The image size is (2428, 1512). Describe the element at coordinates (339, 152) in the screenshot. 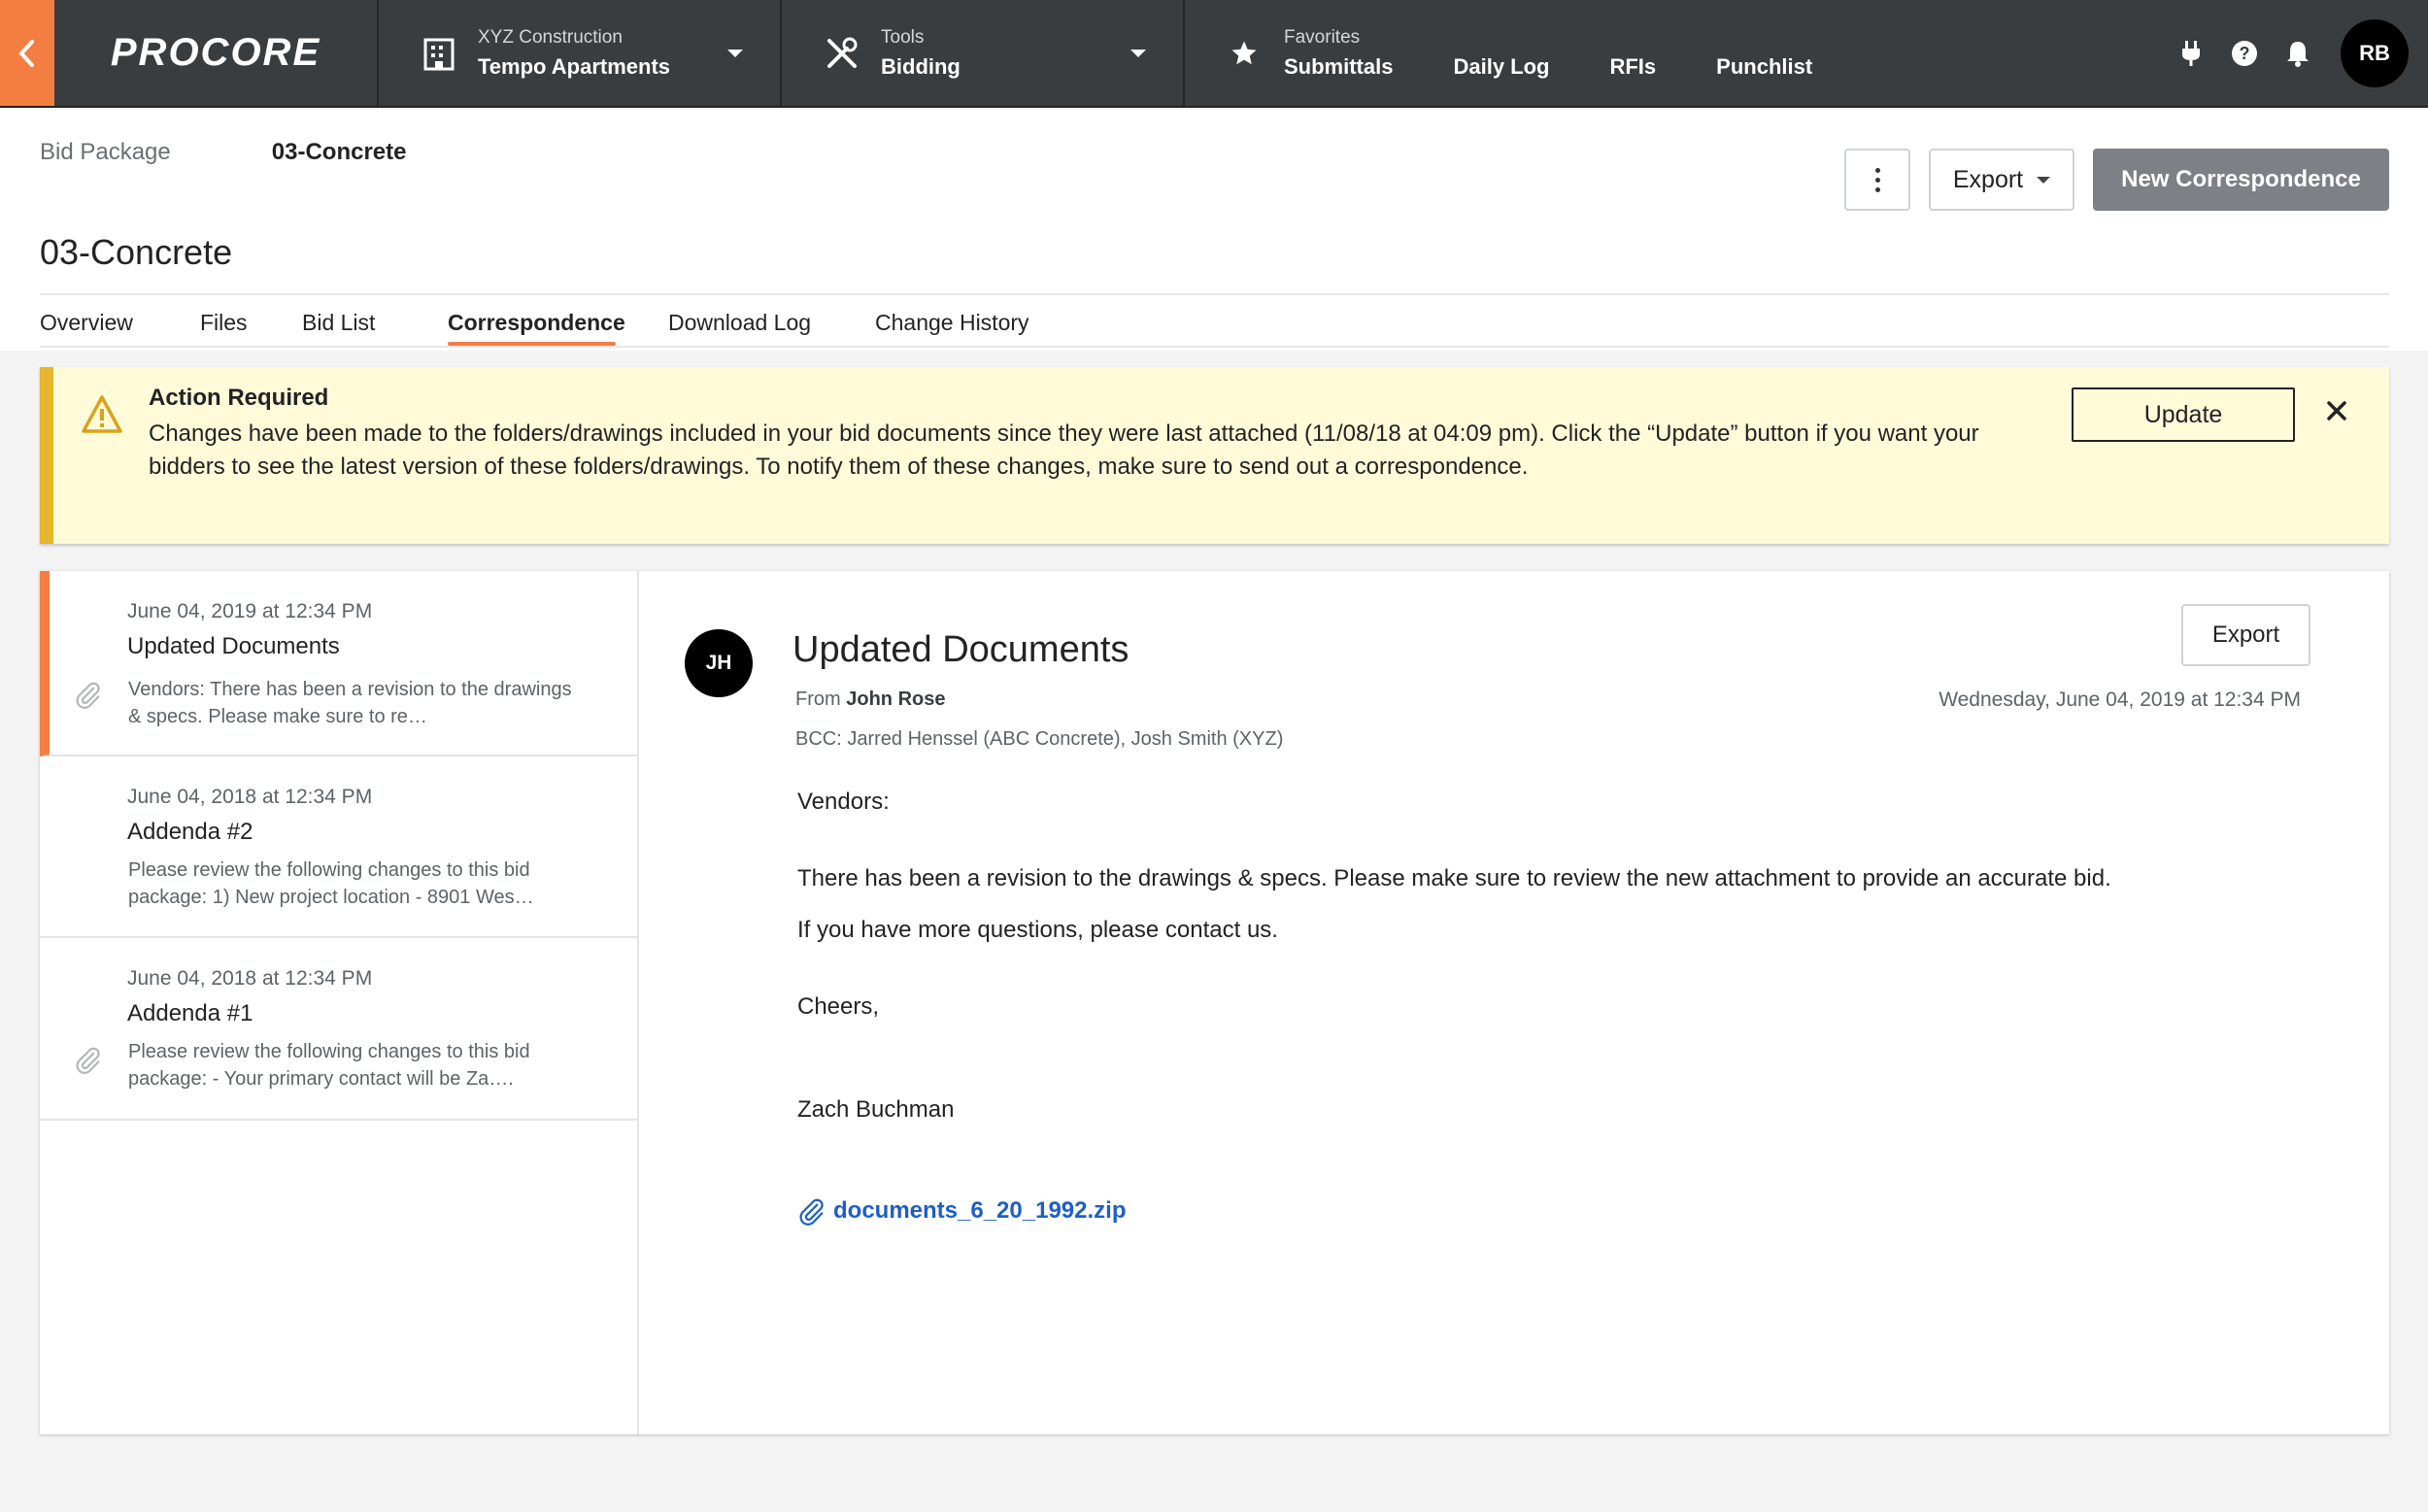

I see `breadcrumb-current: 03-Concrete` at that location.